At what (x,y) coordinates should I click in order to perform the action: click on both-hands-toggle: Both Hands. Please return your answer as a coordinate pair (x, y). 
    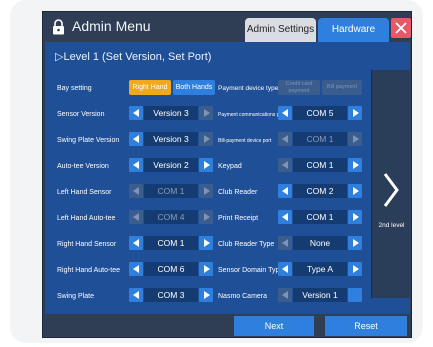
    Looking at the image, I should click on (194, 87).